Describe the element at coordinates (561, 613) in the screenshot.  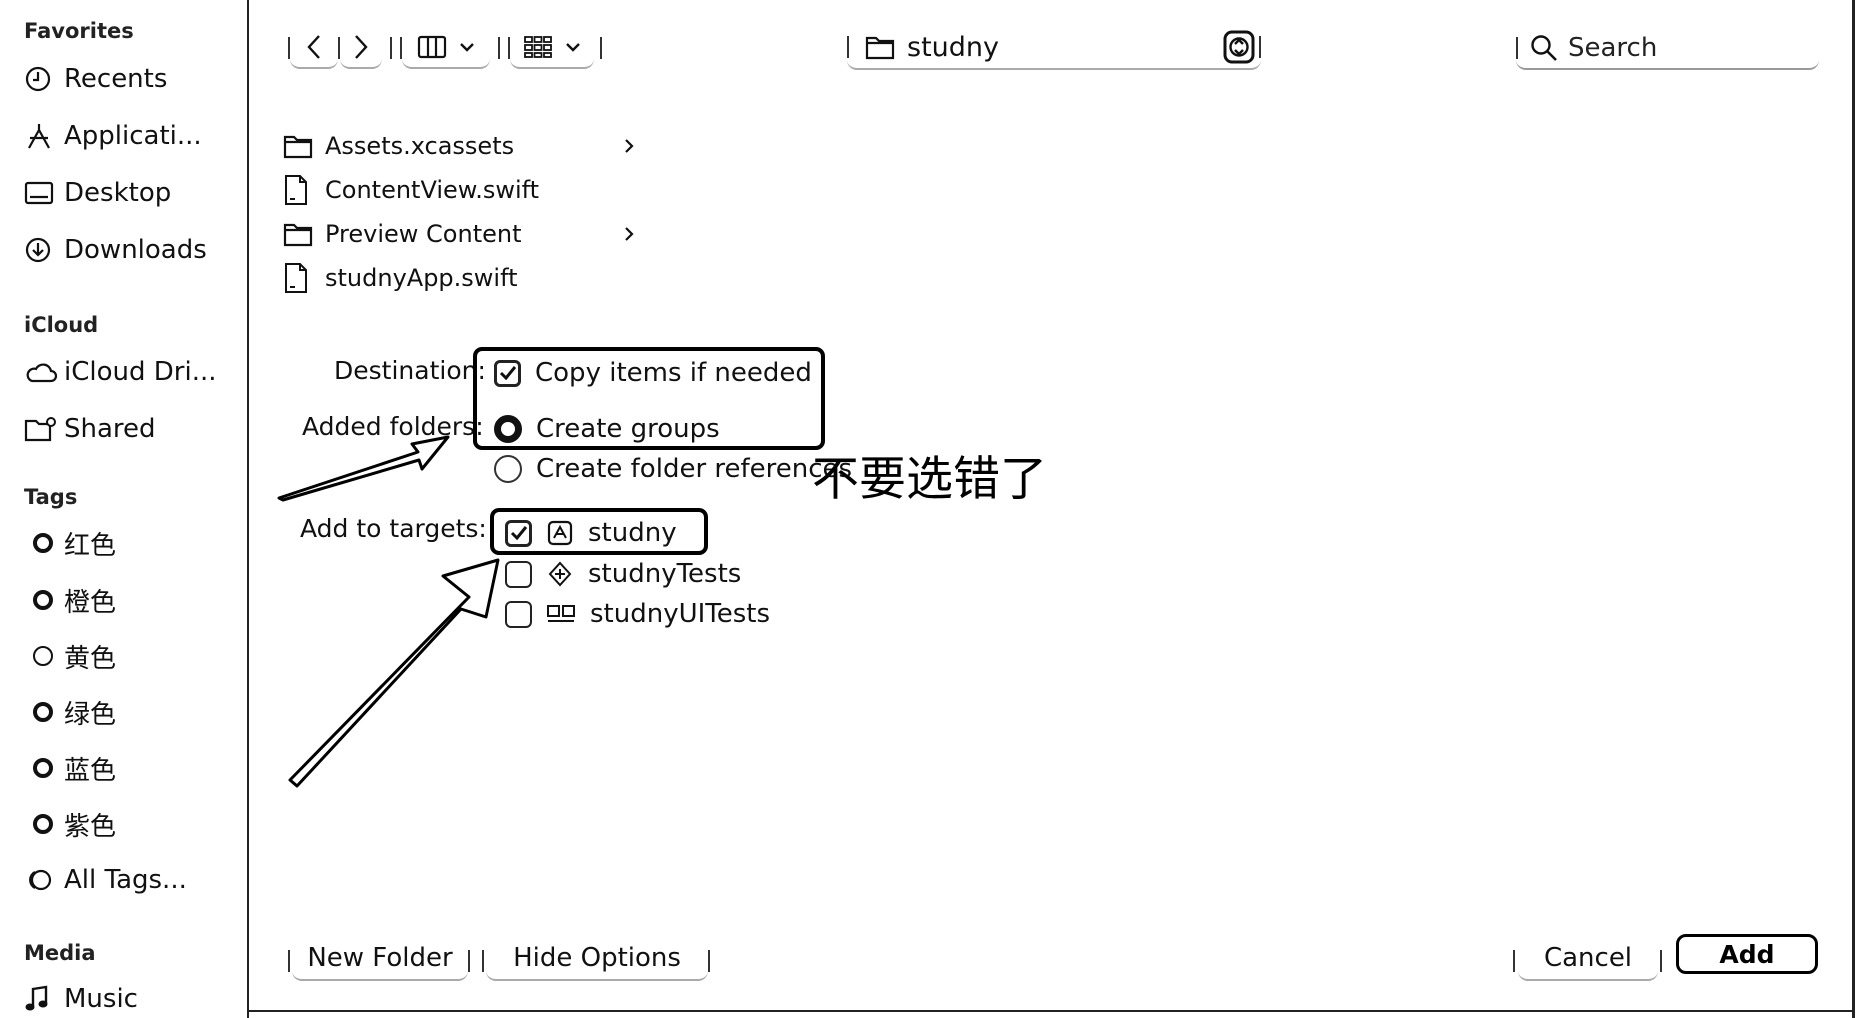
I see `ui-test-target-icon` at that location.